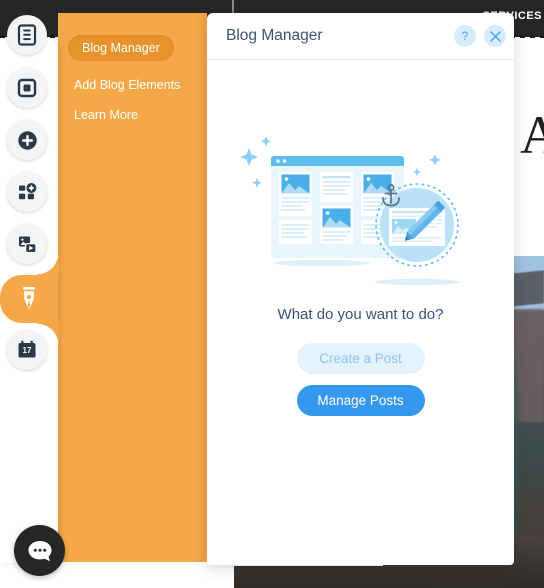 This screenshot has width=544, height=588. What do you see at coordinates (127, 85) in the screenshot?
I see `flyout-item-add-blog-elements: Add Blog Elements` at bounding box center [127, 85].